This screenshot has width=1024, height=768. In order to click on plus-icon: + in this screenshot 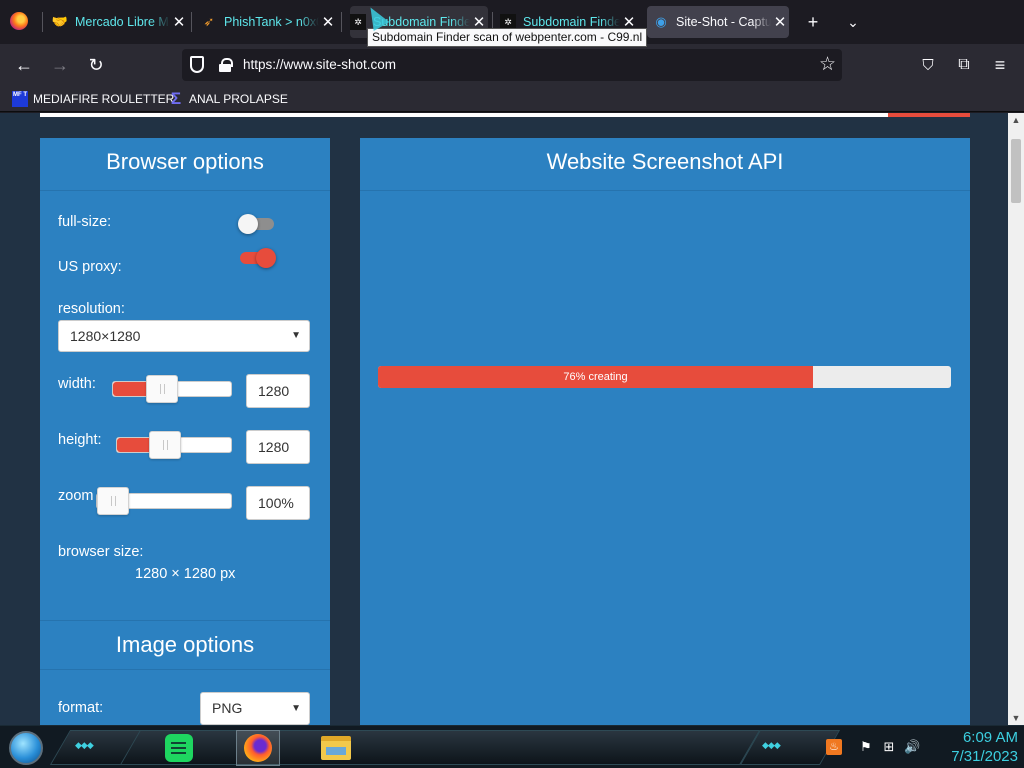, I will do `click(813, 21)`.